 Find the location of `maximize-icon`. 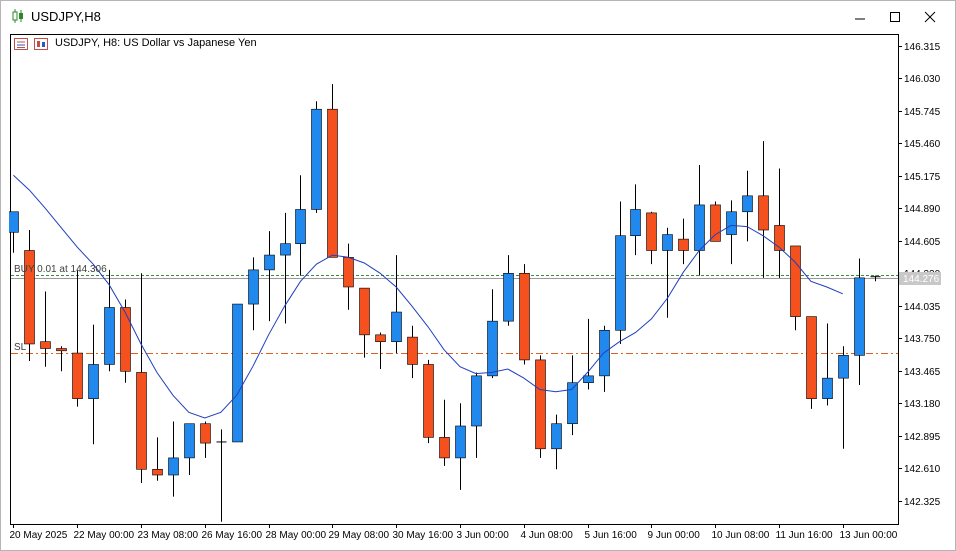

maximize-icon is located at coordinates (895, 16).